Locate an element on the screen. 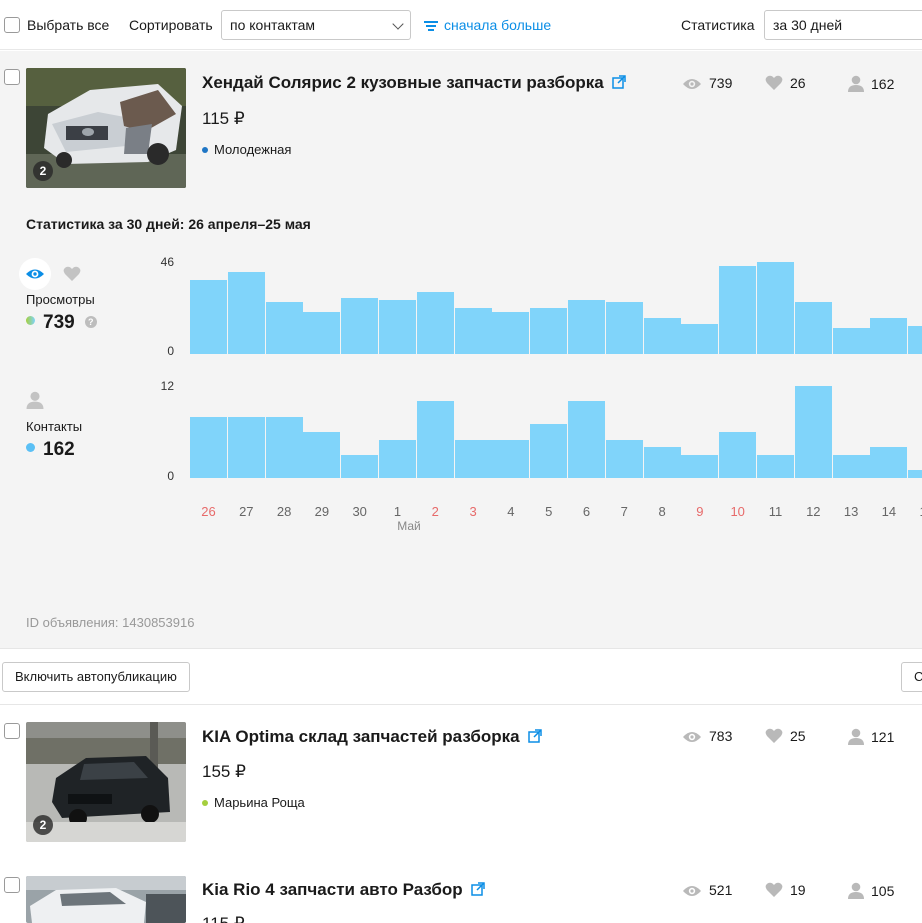 This screenshot has width=922, height=923. heart-icon is located at coordinates (774, 82).